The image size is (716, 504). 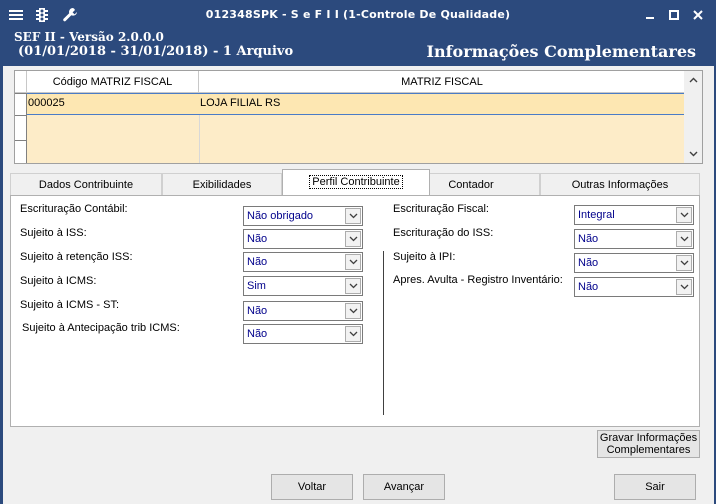 I want to click on save-button-line1: Gravar Informações, so click(x=648, y=438).